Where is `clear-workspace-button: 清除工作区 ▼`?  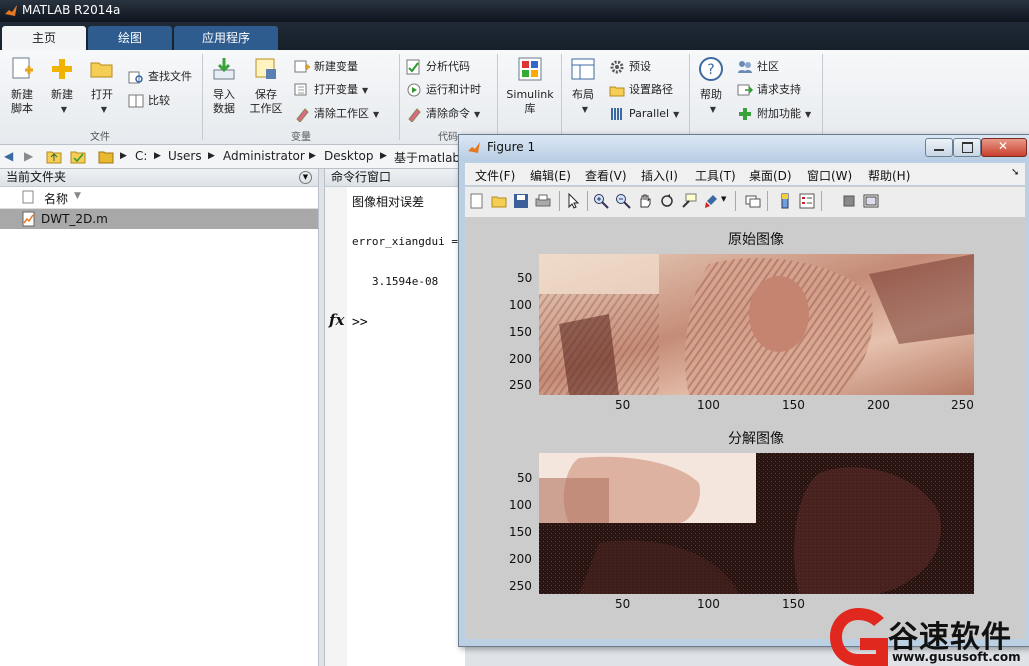
clear-workspace-button: 清除工作区 ▼ is located at coordinates (336, 114).